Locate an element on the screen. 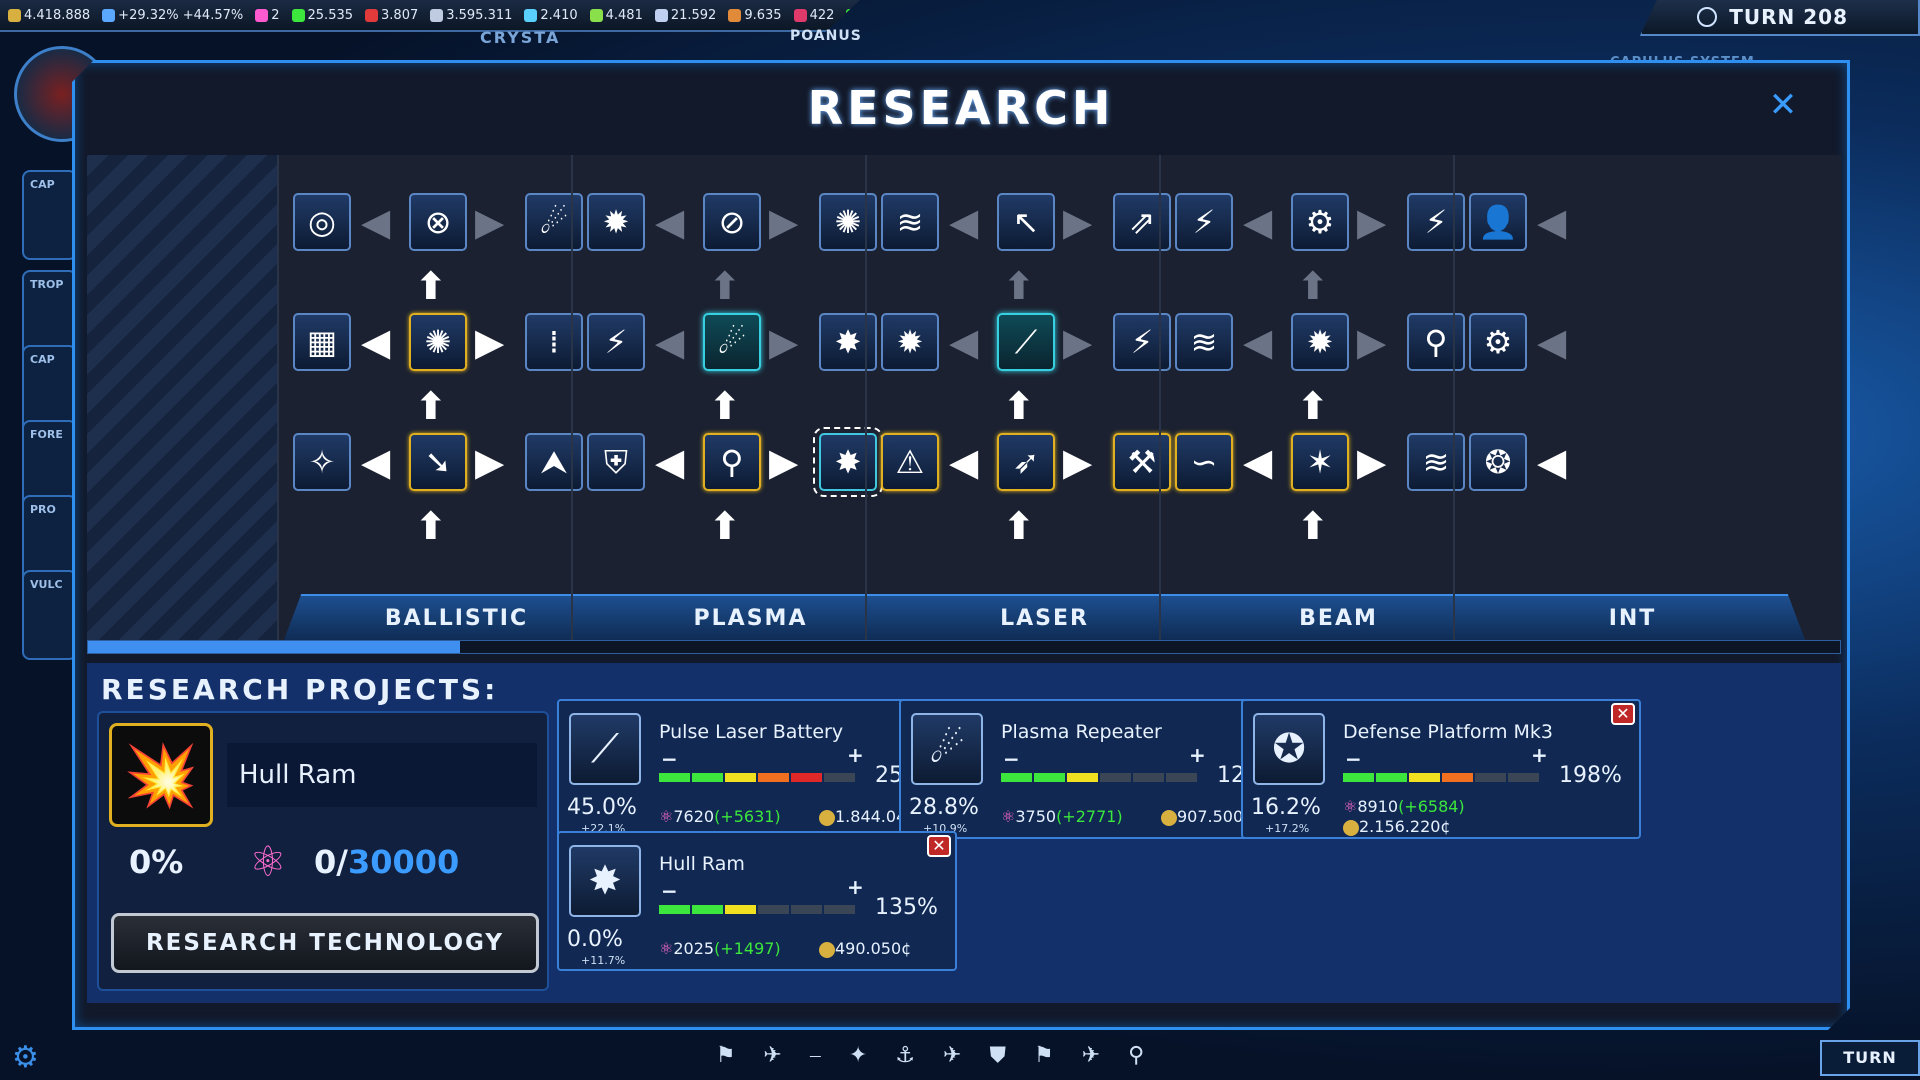 The width and height of the screenshot is (1920, 1080). tech-node-icon: ➘ is located at coordinates (438, 462).